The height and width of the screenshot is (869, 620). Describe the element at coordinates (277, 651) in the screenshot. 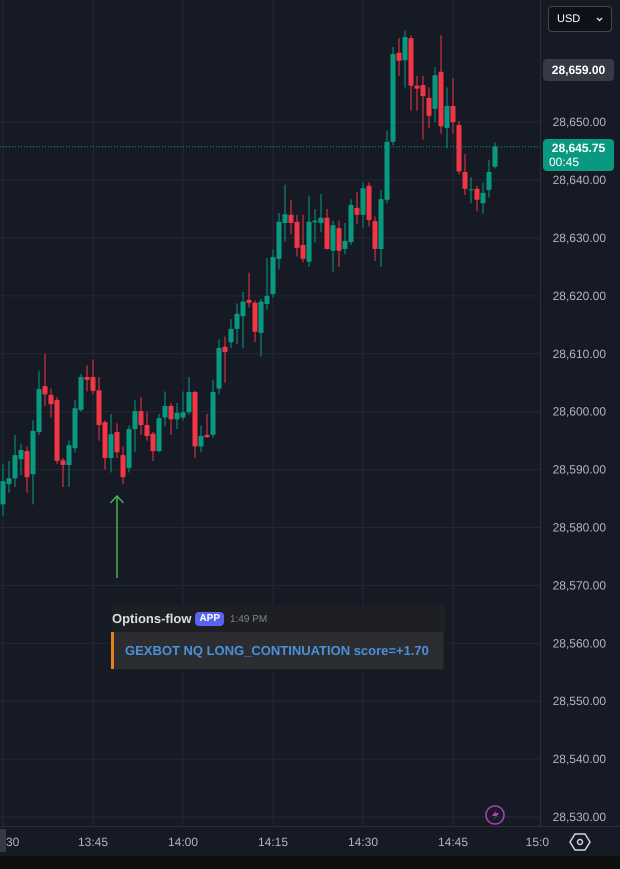

I see `message-text: GEXBOT NQ LONG_CONTINUATION score=+1.70` at that location.